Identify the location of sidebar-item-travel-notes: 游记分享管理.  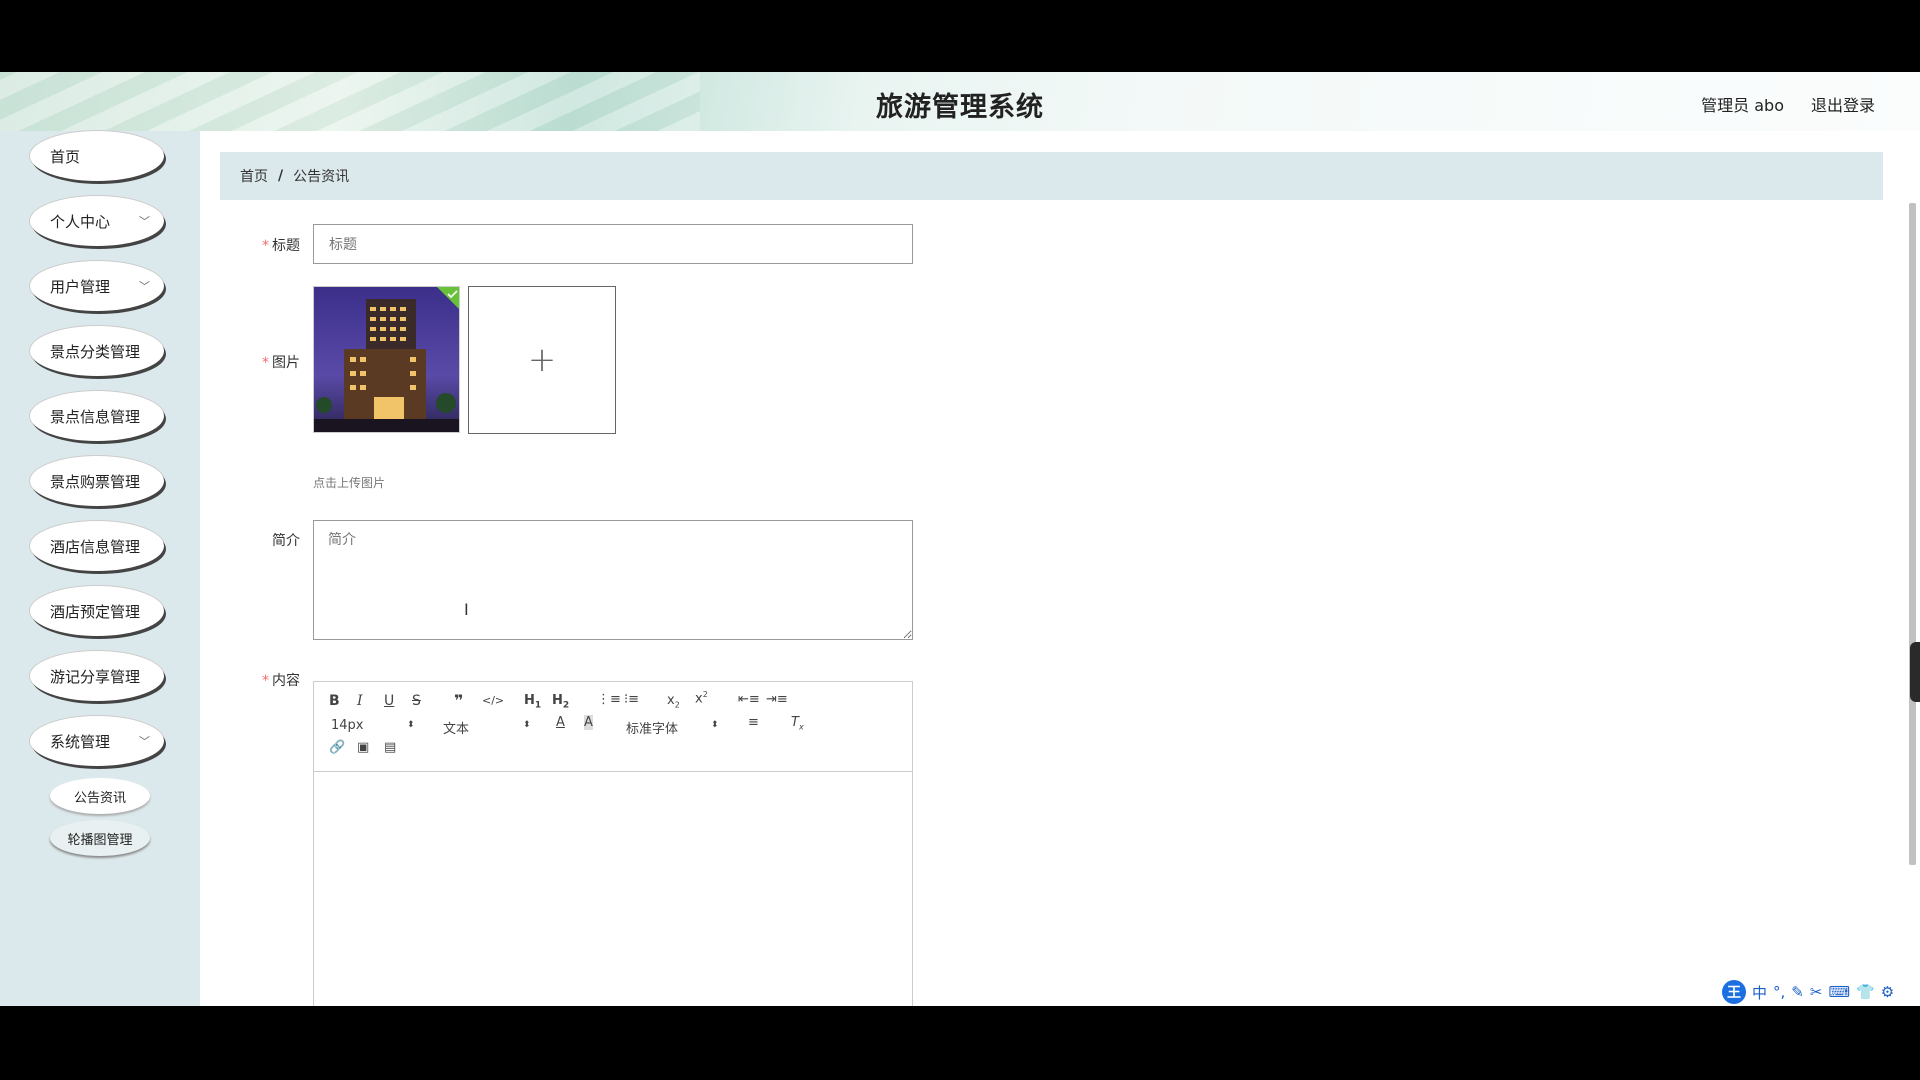
(97, 676).